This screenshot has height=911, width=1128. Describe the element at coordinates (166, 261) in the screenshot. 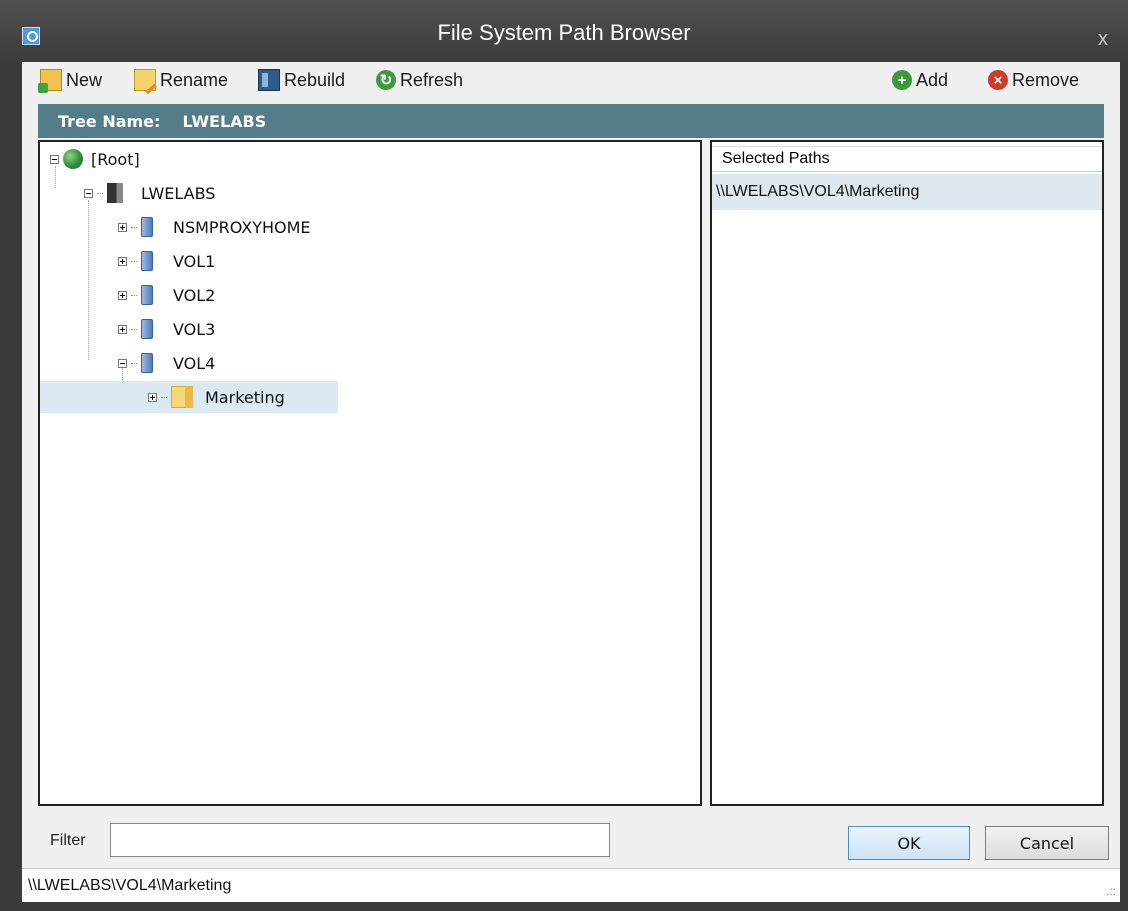

I see `tree-node-volume: VOL1` at that location.